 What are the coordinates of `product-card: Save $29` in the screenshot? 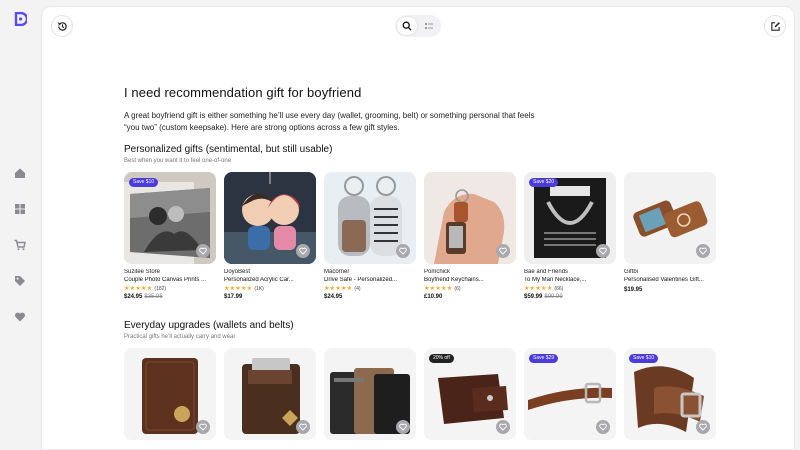 It's located at (570, 394).